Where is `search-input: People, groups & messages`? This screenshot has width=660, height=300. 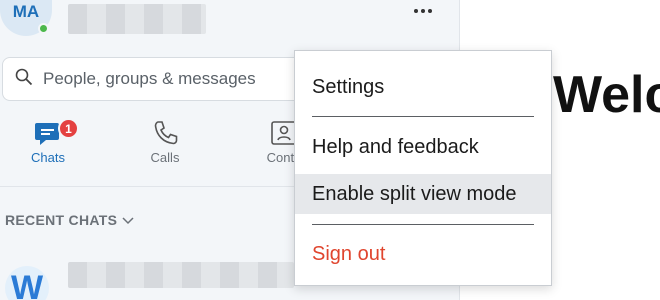
search-input: People, groups & messages is located at coordinates (152, 79).